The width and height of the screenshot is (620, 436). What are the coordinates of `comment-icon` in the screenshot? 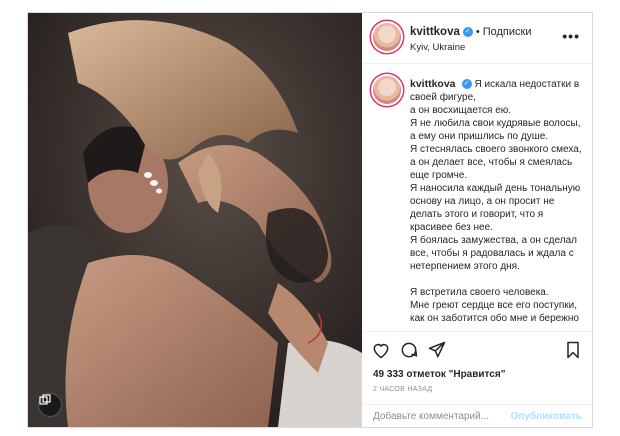 It's located at (409, 350).